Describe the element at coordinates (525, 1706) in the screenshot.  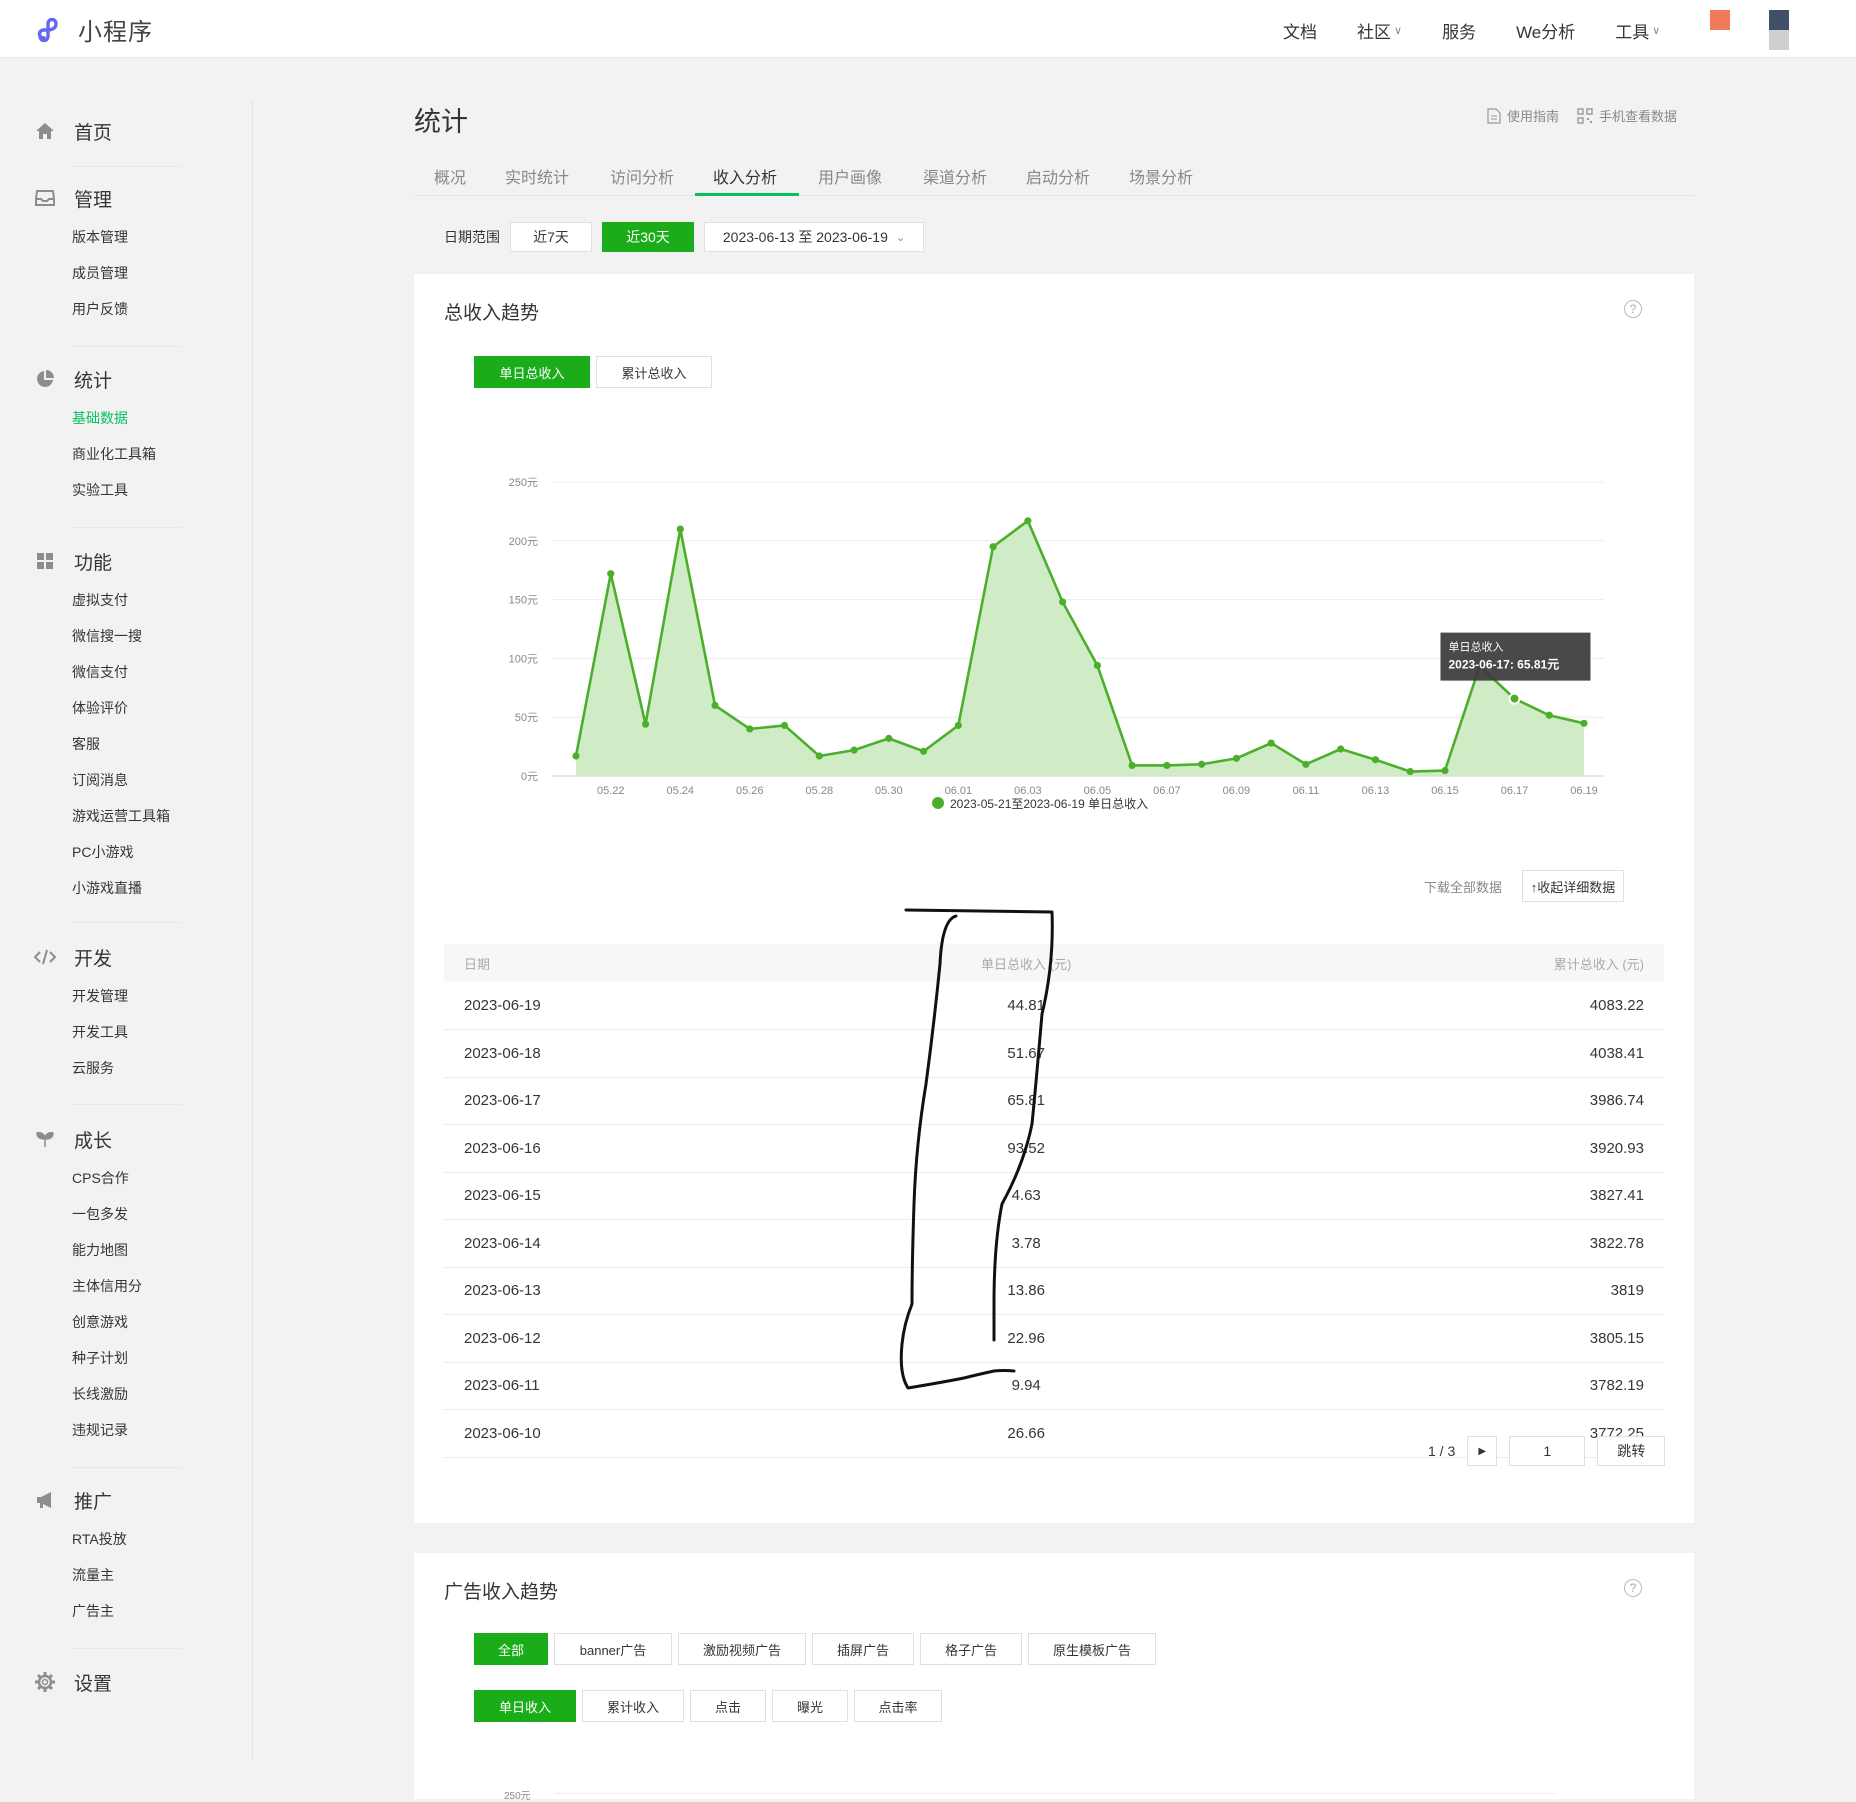
I see `ad-metric-button: 单日收入` at that location.